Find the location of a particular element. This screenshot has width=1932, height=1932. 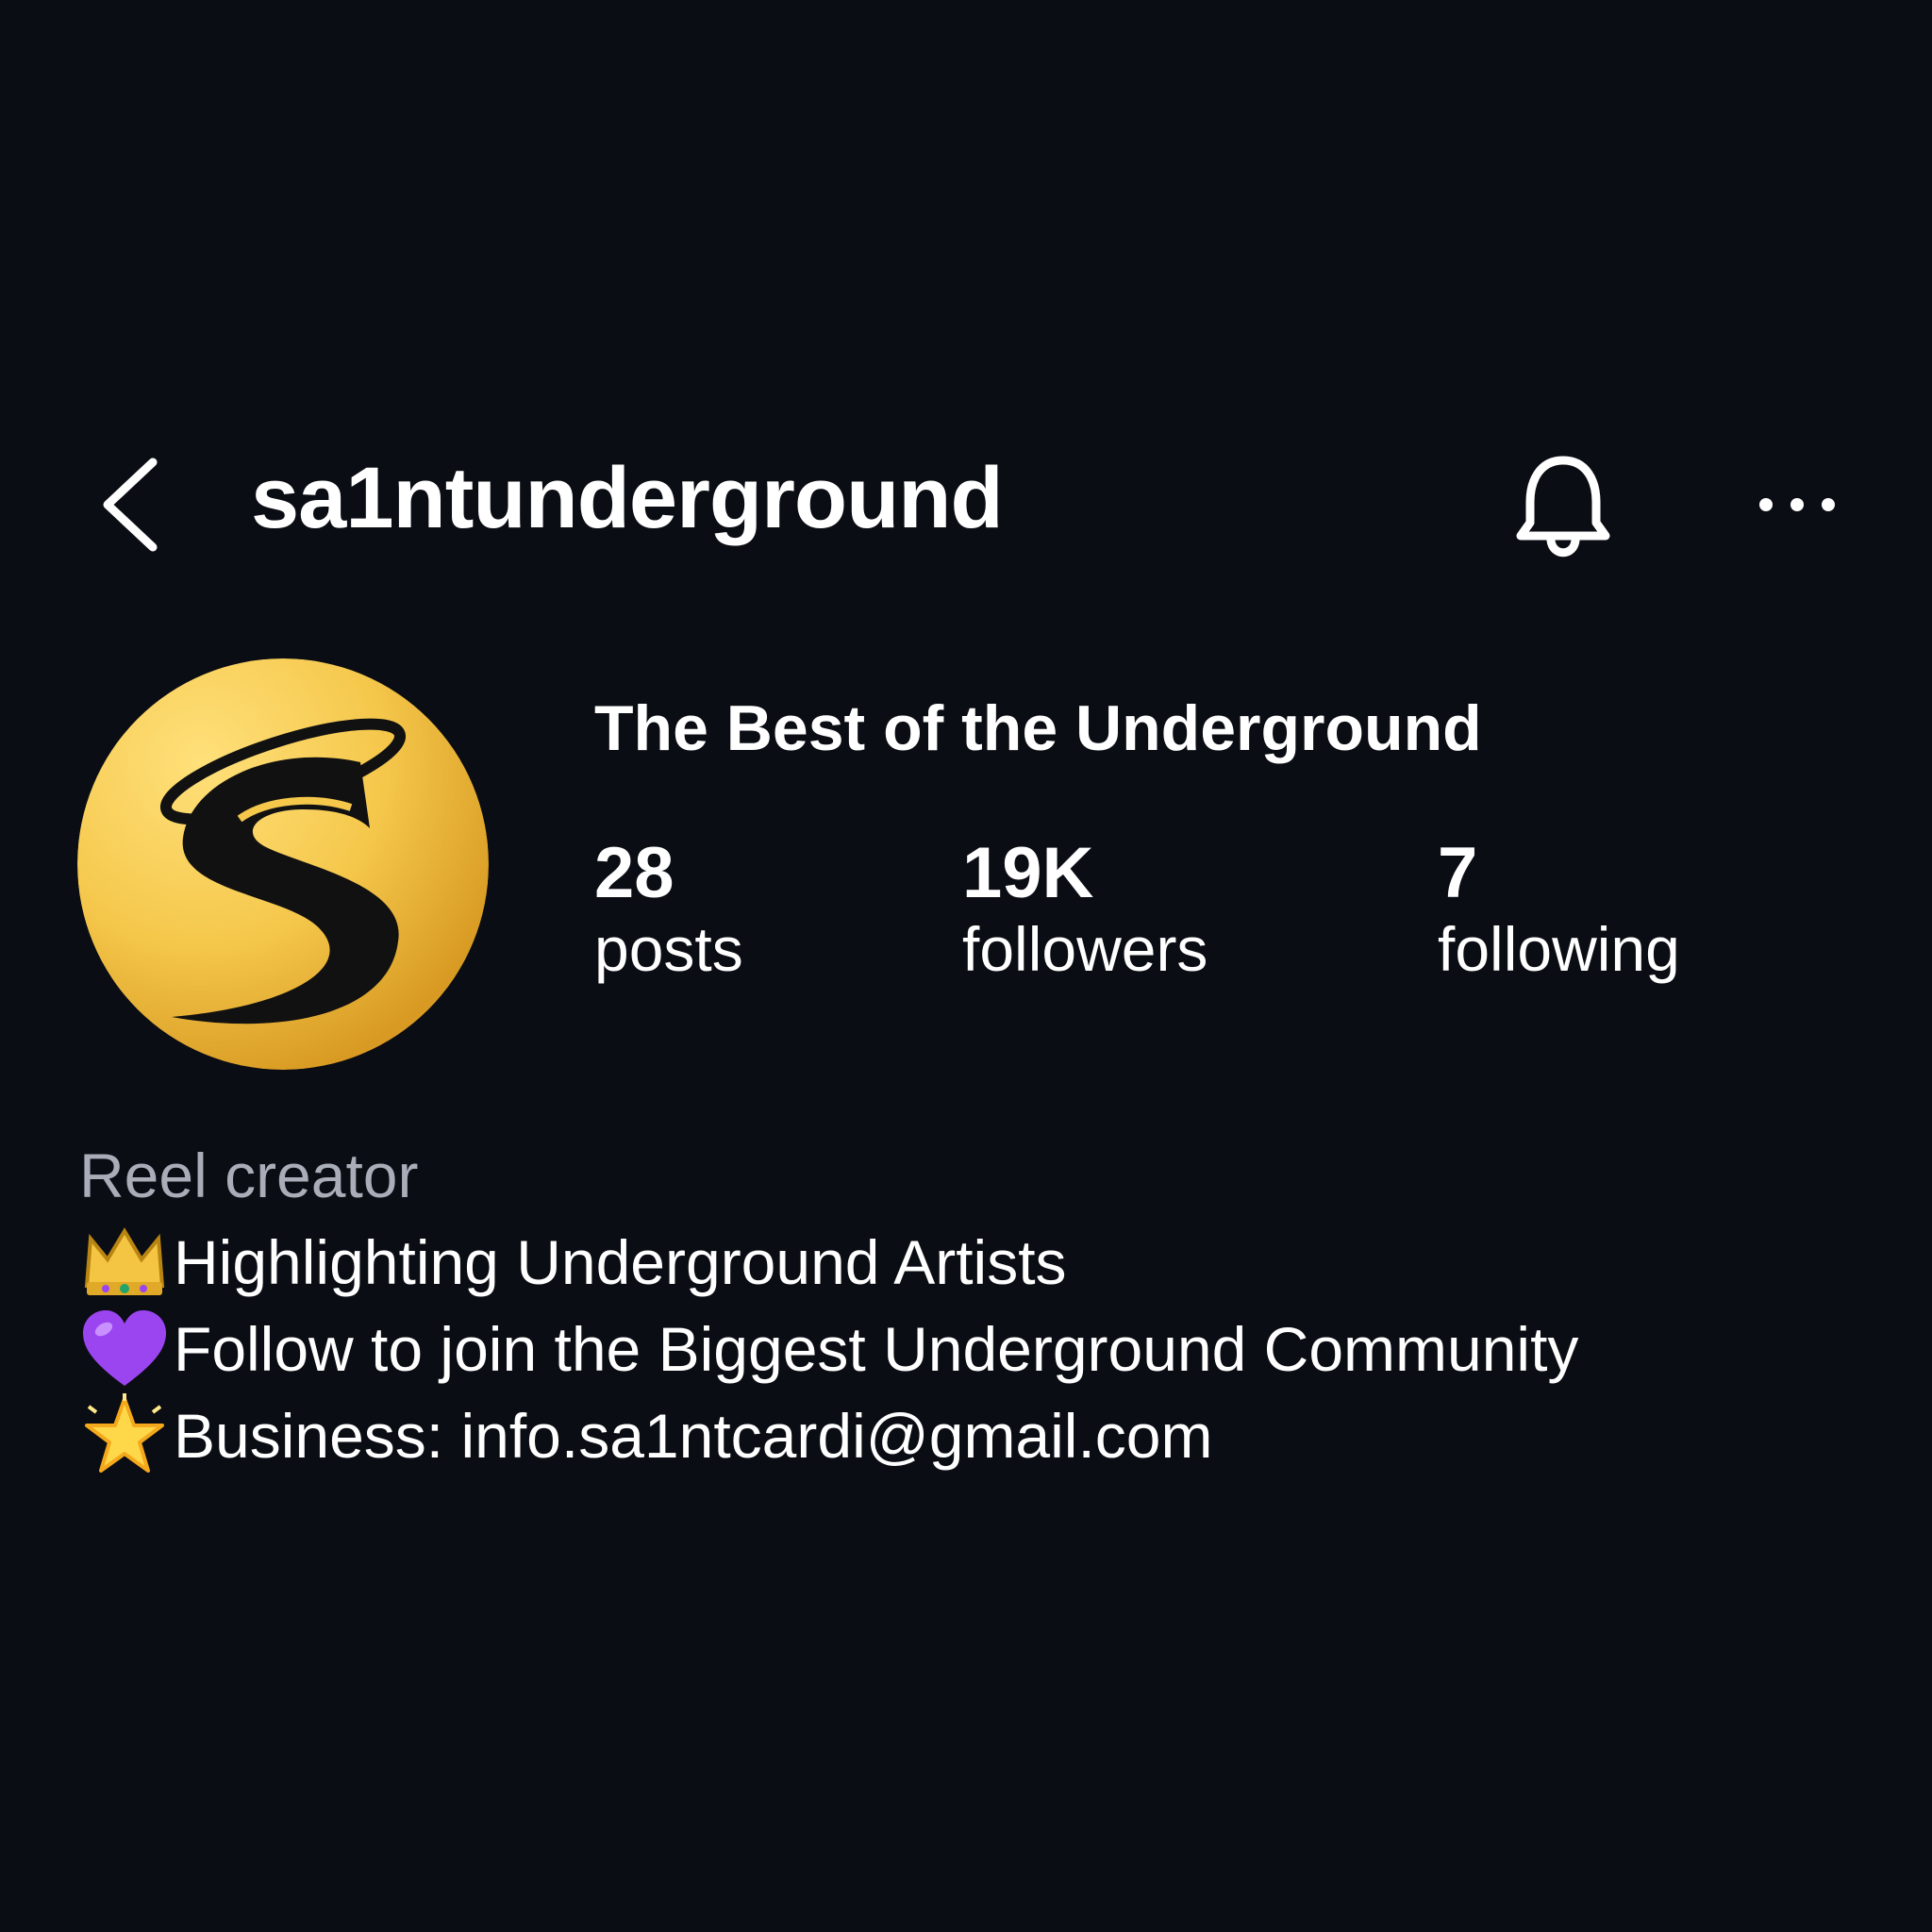

posts-number: 28 is located at coordinates (634, 873).